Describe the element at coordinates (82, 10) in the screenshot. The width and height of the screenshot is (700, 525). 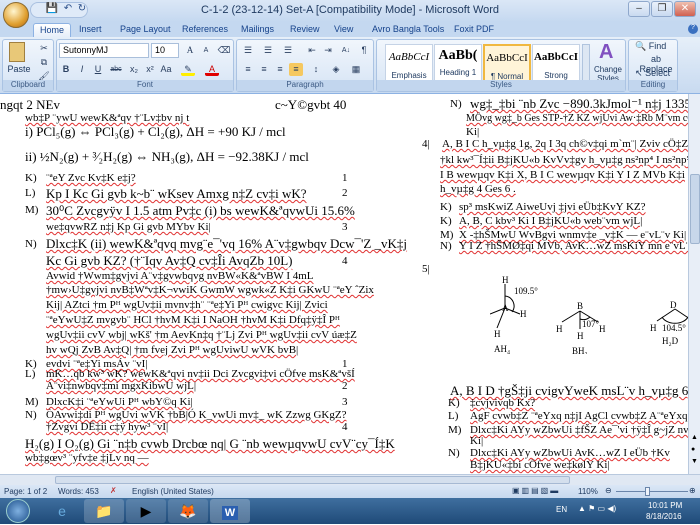
I see `redo-icon: ↻` at that location.